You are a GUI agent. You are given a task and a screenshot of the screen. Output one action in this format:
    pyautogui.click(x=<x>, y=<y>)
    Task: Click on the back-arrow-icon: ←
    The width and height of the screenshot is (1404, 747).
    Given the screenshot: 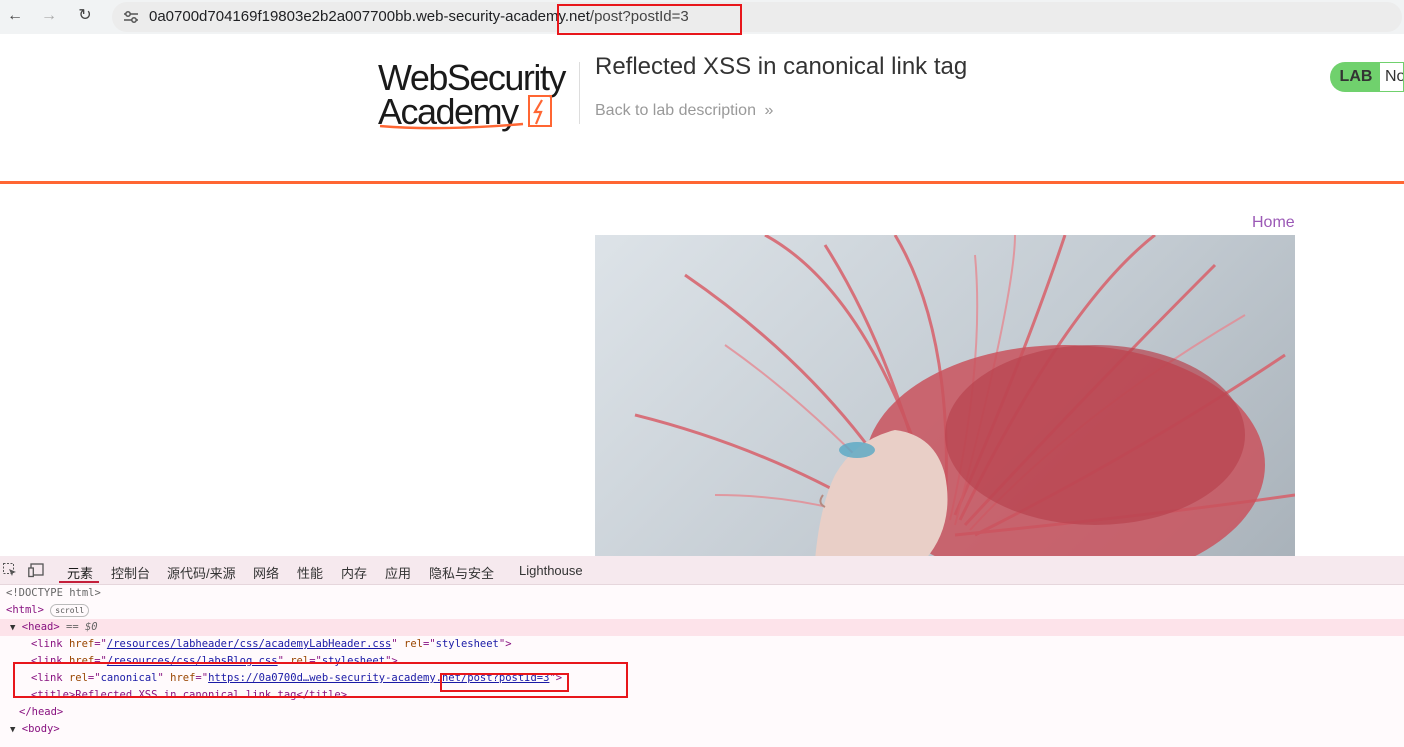 What is the action you would take?
    pyautogui.click(x=15, y=16)
    